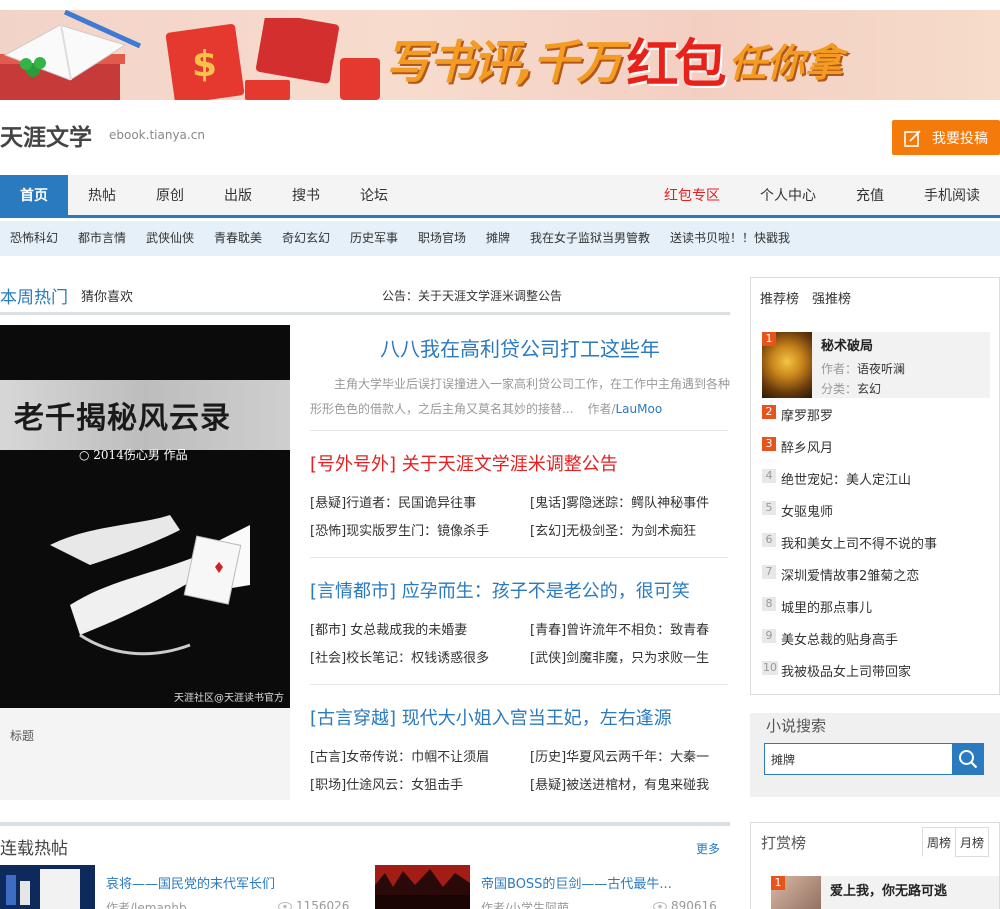  I want to click on category-history-military: 历史军事, so click(374, 238).